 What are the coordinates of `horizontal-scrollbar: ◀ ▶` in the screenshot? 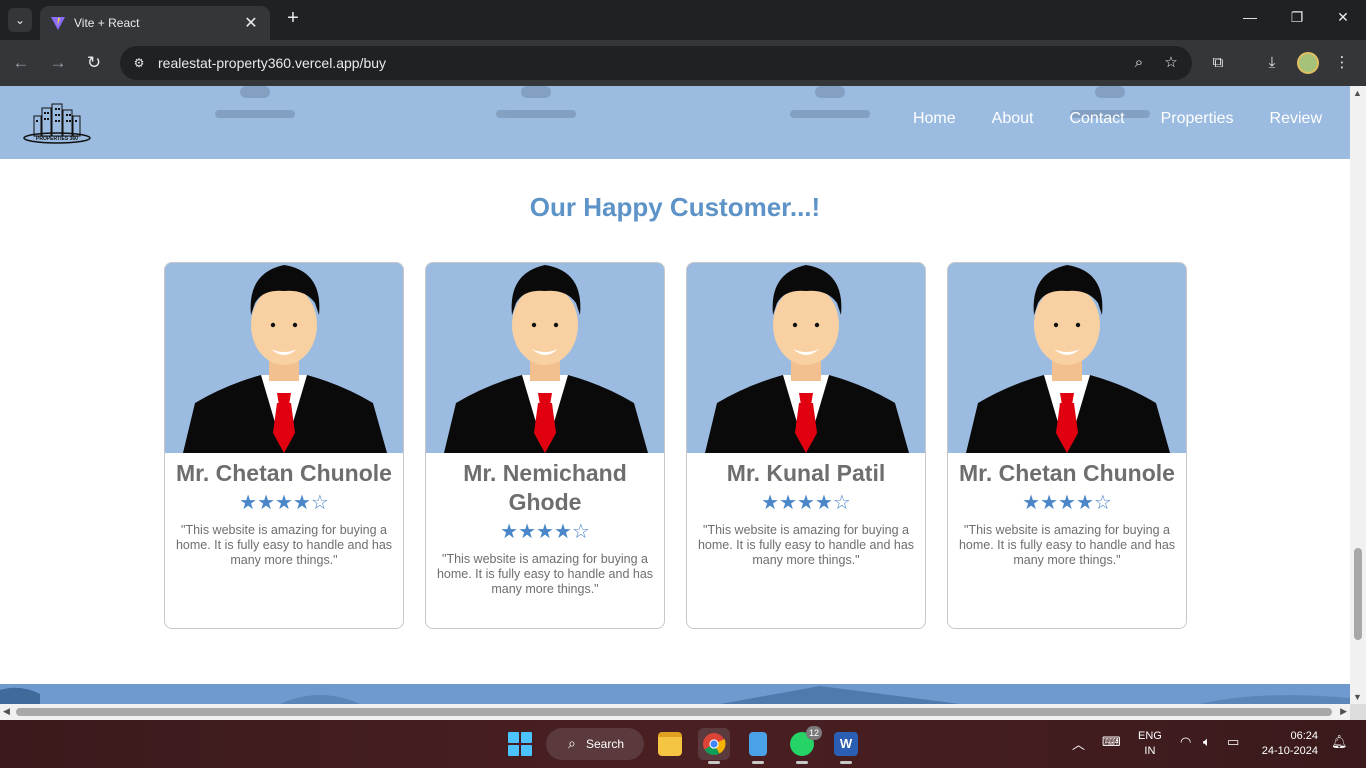 It's located at (675, 712).